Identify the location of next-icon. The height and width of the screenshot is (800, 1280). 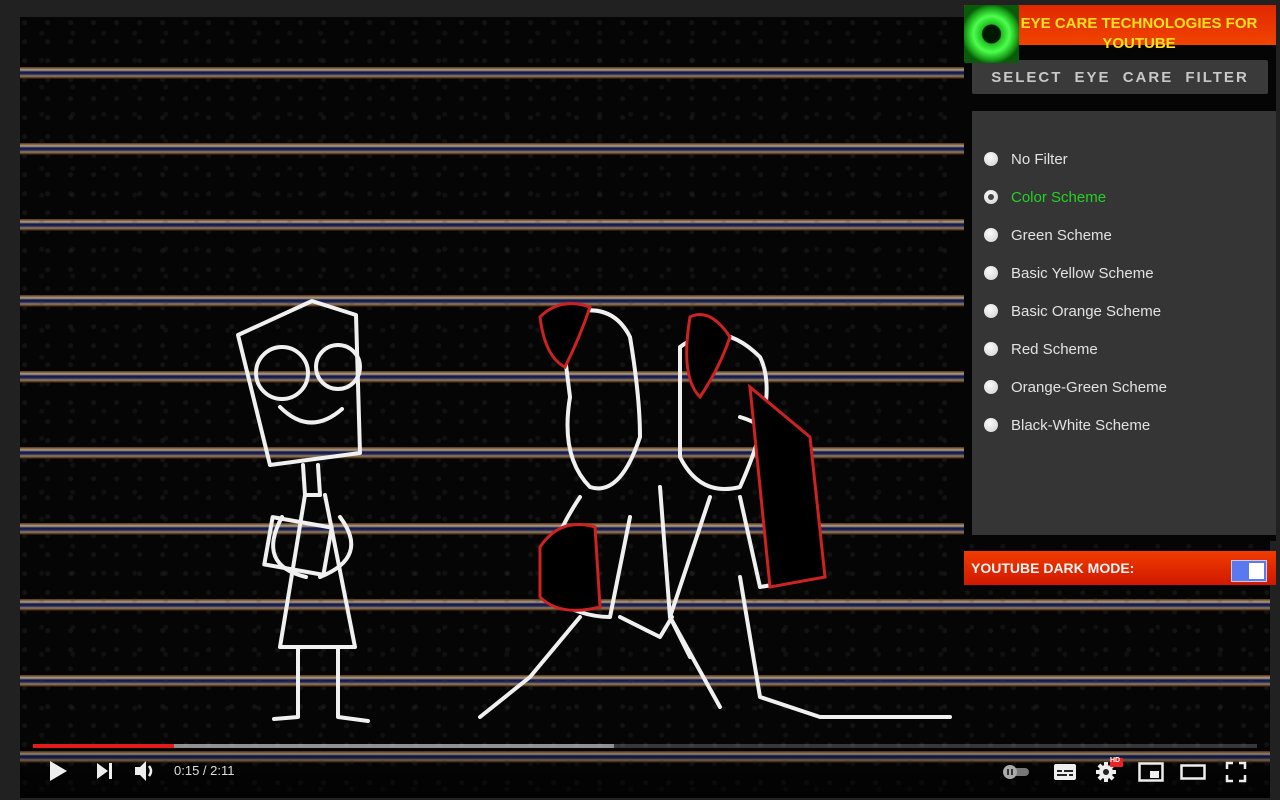
(104, 771).